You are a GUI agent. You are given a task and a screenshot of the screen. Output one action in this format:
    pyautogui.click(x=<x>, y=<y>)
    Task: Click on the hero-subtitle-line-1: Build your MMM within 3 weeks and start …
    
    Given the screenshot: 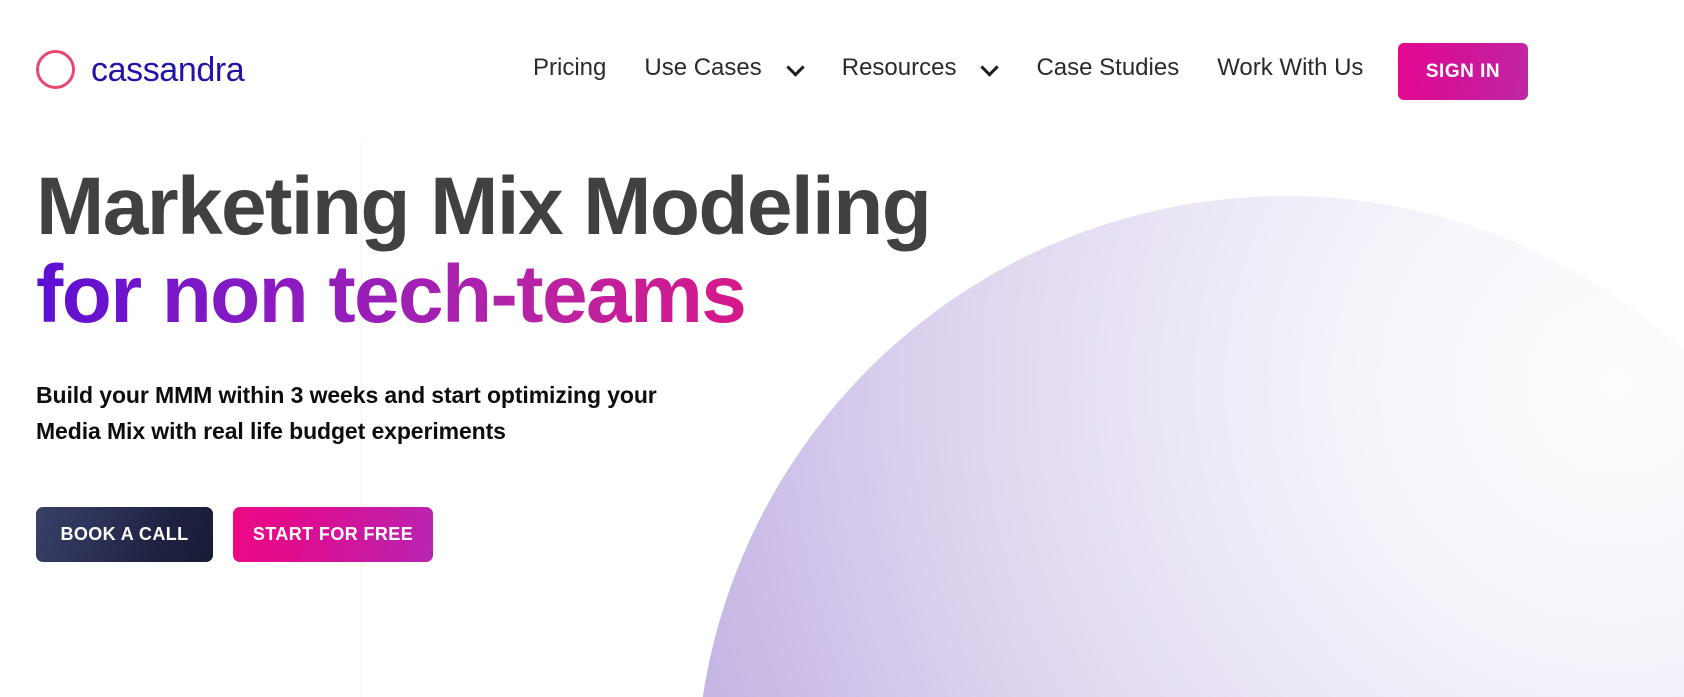 What is the action you would take?
    pyautogui.click(x=346, y=395)
    